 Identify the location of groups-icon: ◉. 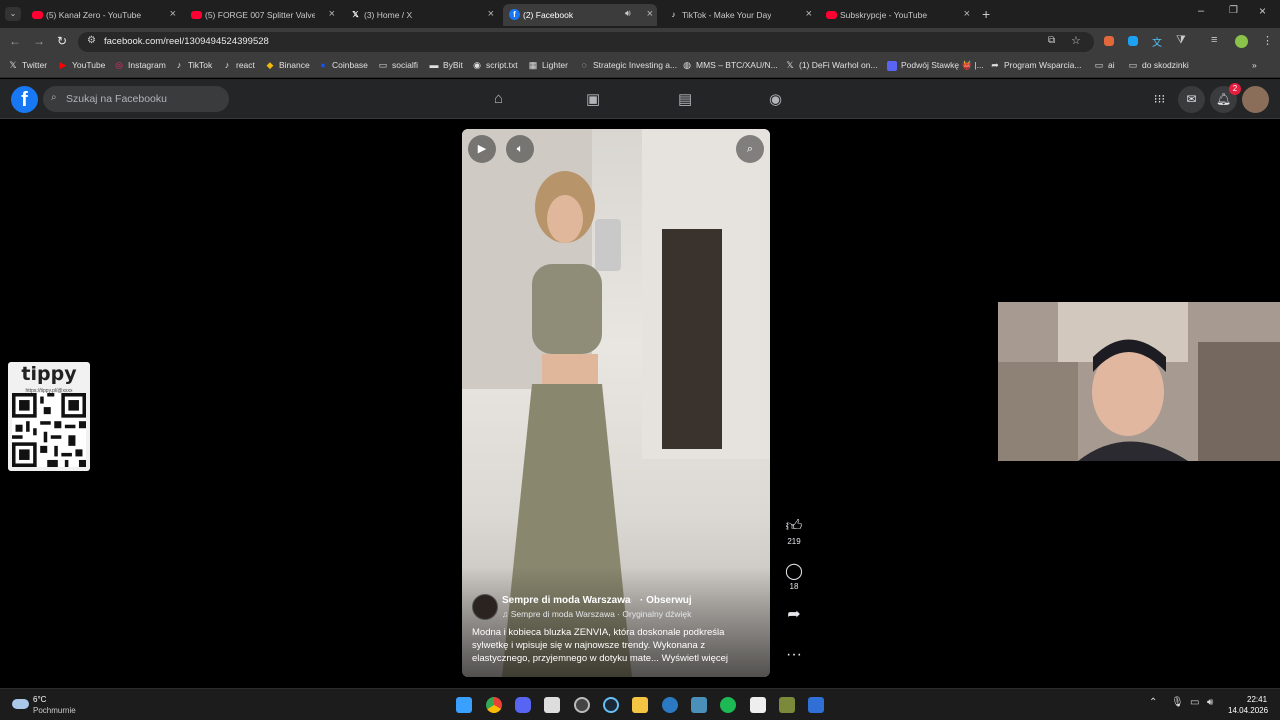
(775, 99).